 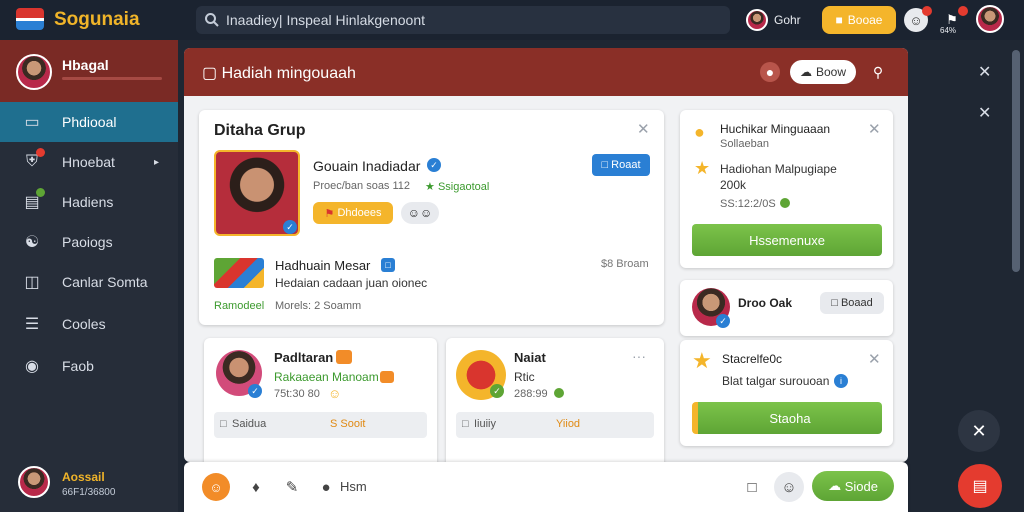 What do you see at coordinates (699, 132) in the screenshot?
I see `trophy-icon: ●` at bounding box center [699, 132].